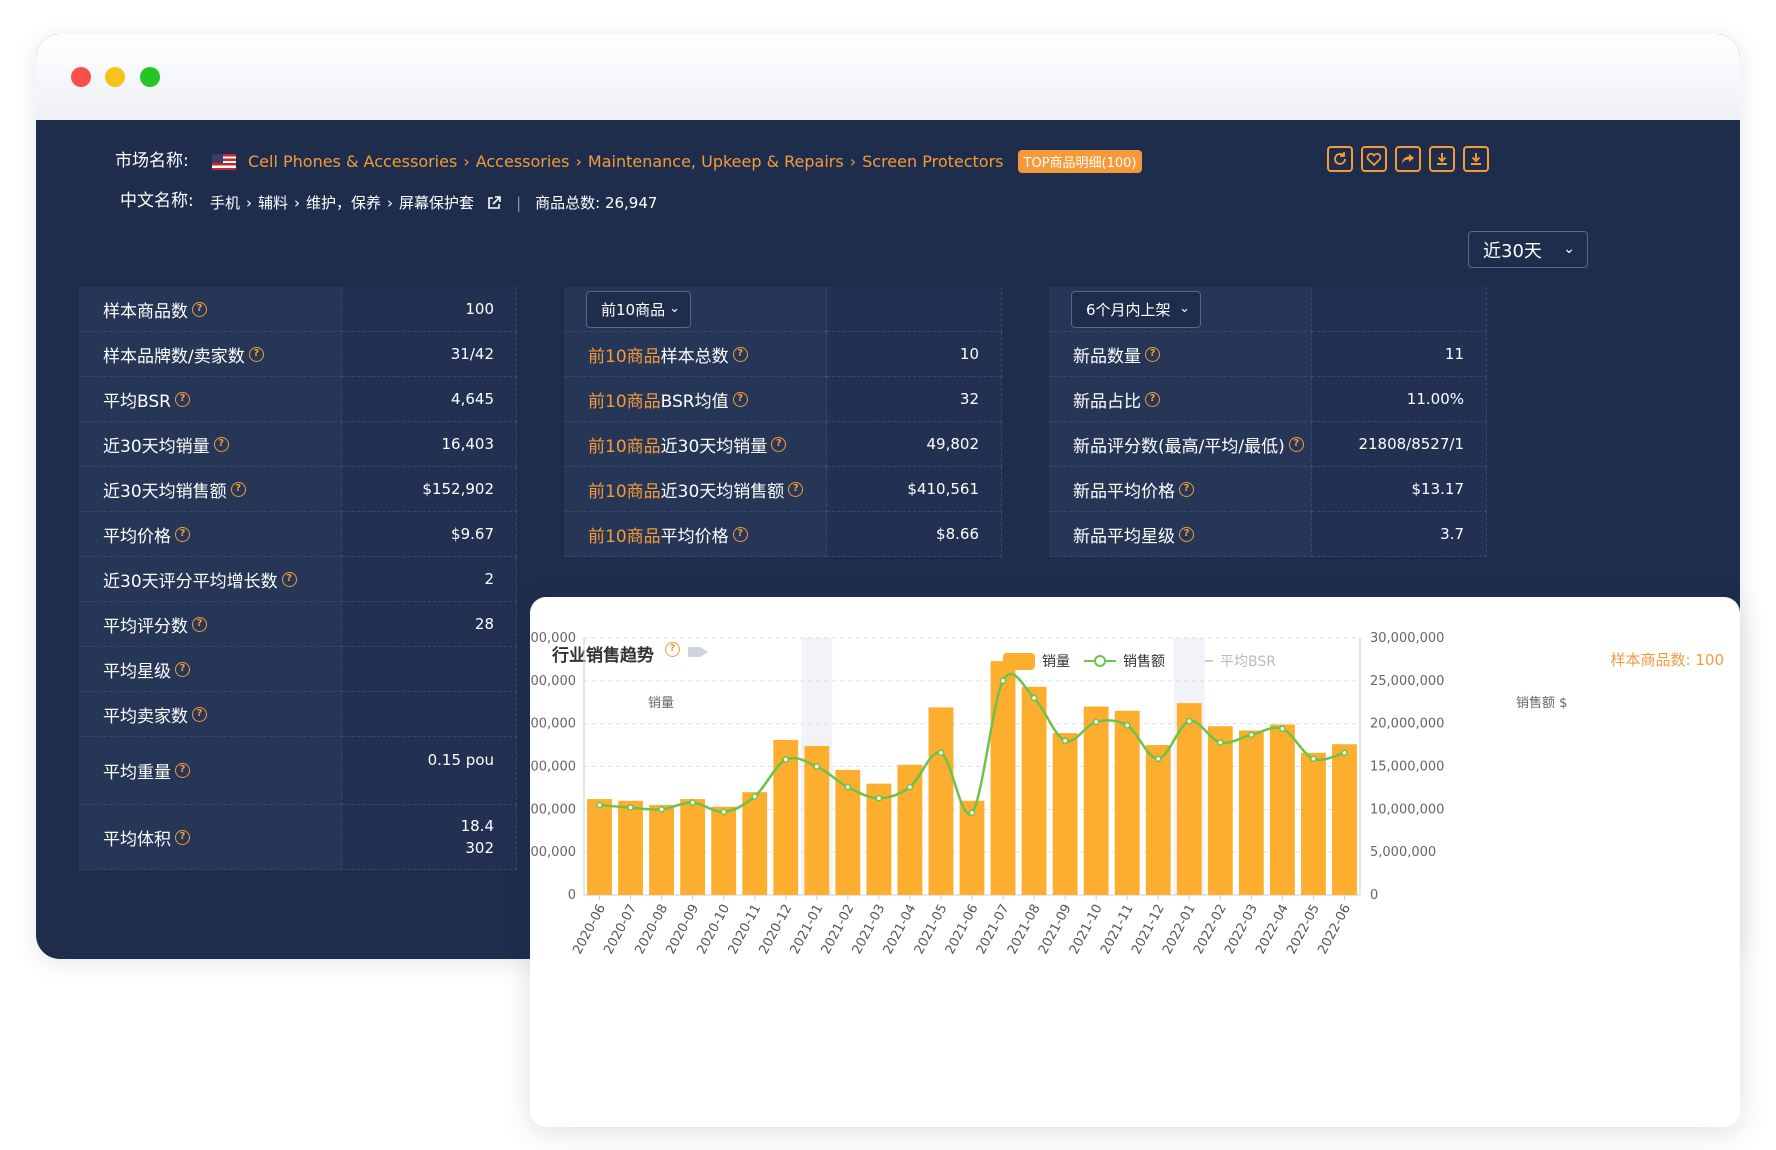 This screenshot has width=1776, height=1150. What do you see at coordinates (150, 77) in the screenshot?
I see `maximize-window-button` at bounding box center [150, 77].